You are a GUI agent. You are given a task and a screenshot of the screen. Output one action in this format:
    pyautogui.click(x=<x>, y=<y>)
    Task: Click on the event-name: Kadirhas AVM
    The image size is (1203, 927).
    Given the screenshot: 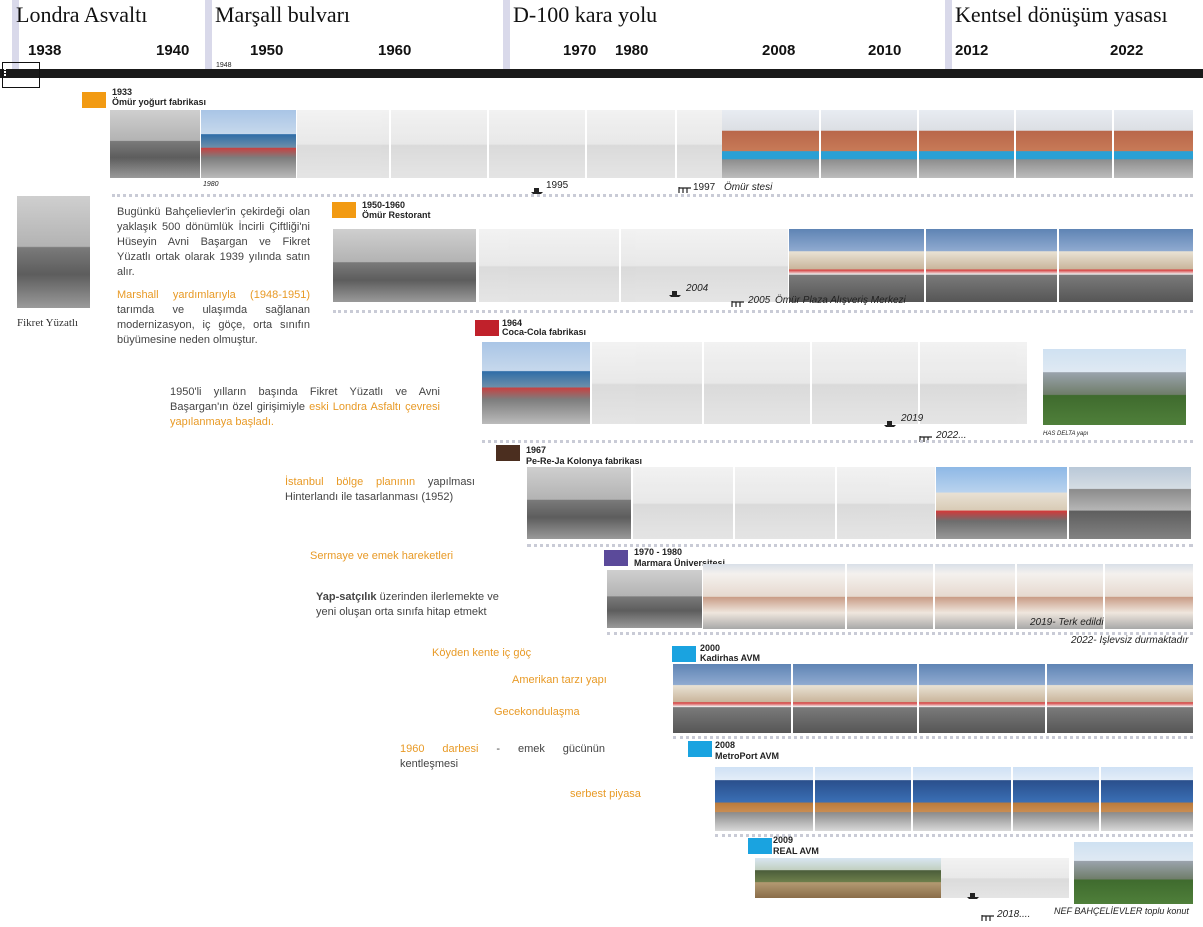 What is the action you would take?
    pyautogui.click(x=730, y=658)
    